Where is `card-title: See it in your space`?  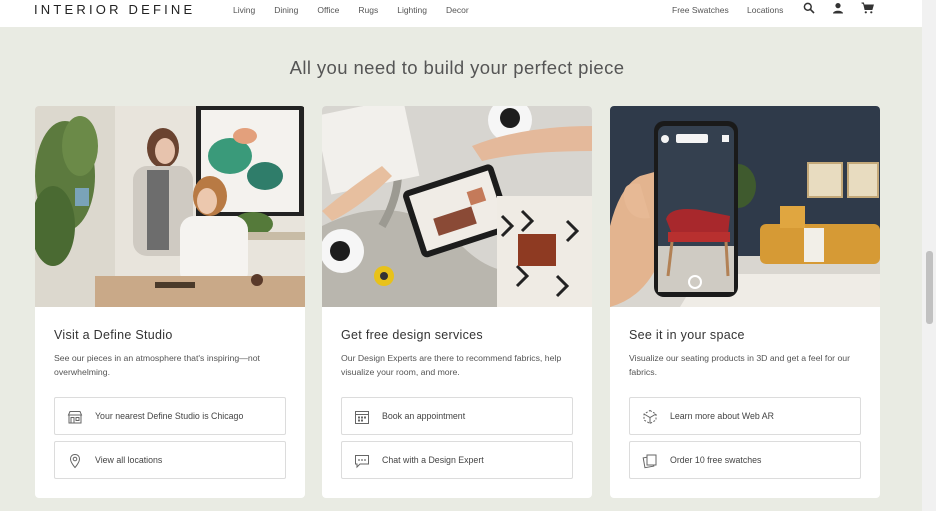
card-title: See it in your space is located at coordinates (687, 335).